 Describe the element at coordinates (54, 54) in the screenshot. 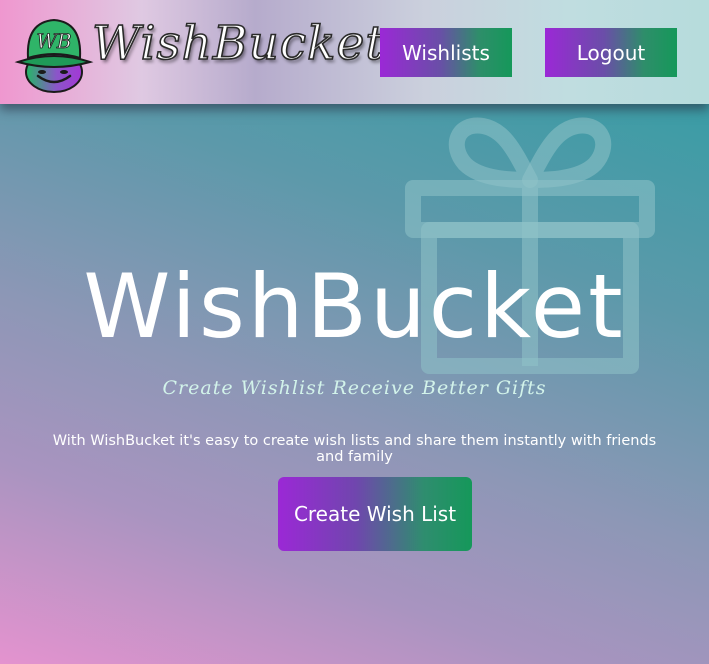

I see `bucket-hat-logo-icon: WB` at that location.